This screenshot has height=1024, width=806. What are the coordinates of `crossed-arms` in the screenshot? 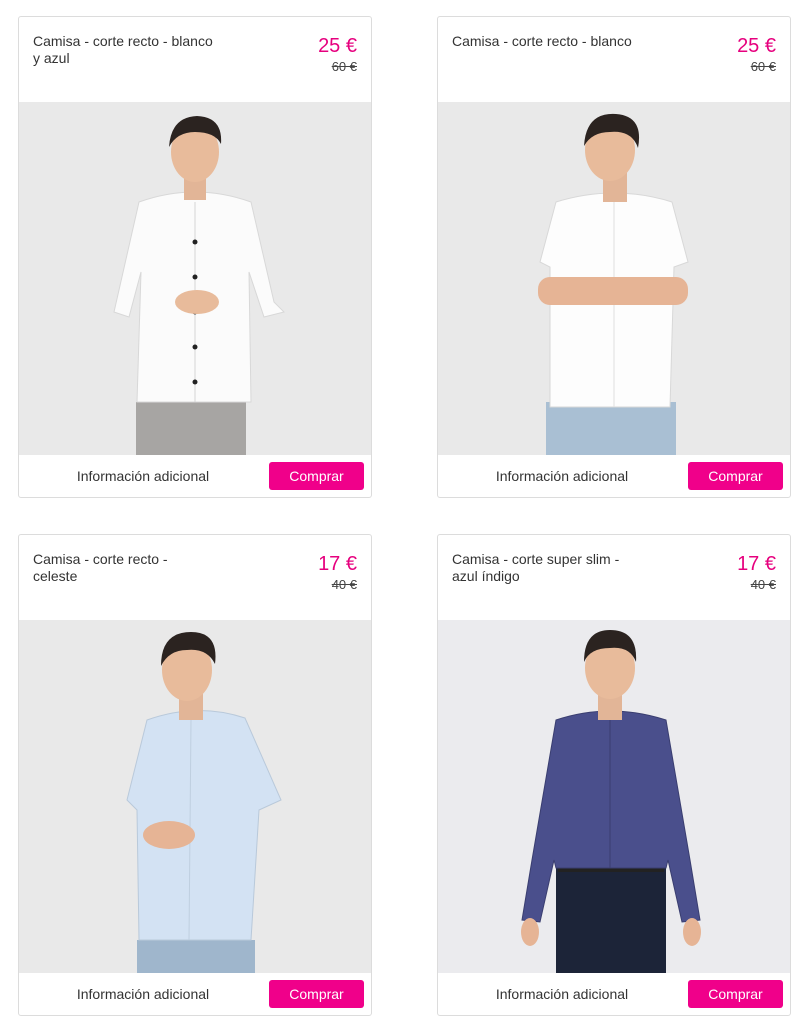 It's located at (613, 291).